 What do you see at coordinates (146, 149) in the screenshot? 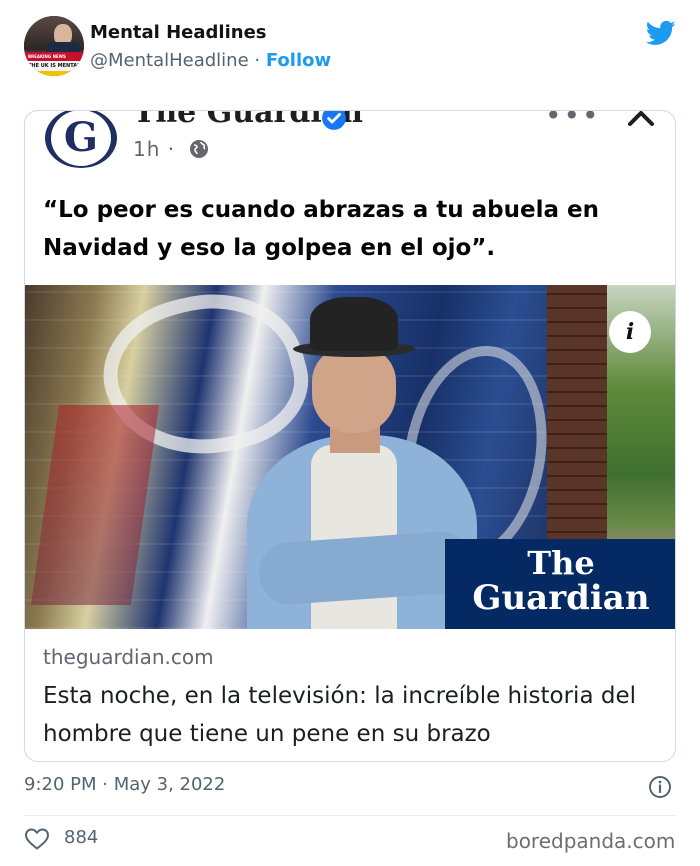
I see `post-time: 1h` at bounding box center [146, 149].